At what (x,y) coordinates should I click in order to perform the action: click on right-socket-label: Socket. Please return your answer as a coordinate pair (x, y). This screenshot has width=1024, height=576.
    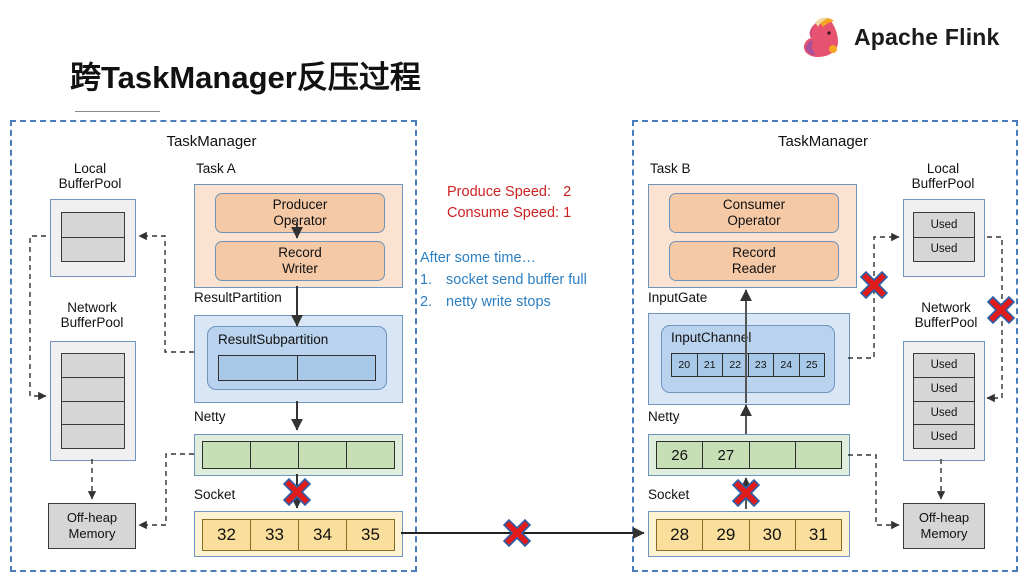
    Looking at the image, I should click on (669, 494).